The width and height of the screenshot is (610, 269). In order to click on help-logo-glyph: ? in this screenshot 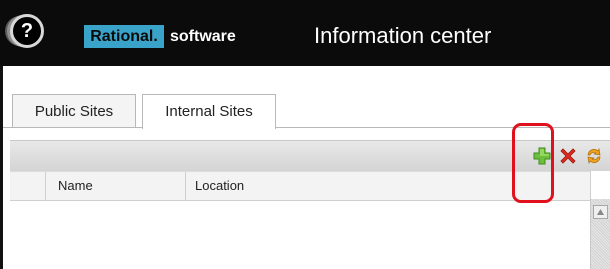, I will do `click(27, 31)`.